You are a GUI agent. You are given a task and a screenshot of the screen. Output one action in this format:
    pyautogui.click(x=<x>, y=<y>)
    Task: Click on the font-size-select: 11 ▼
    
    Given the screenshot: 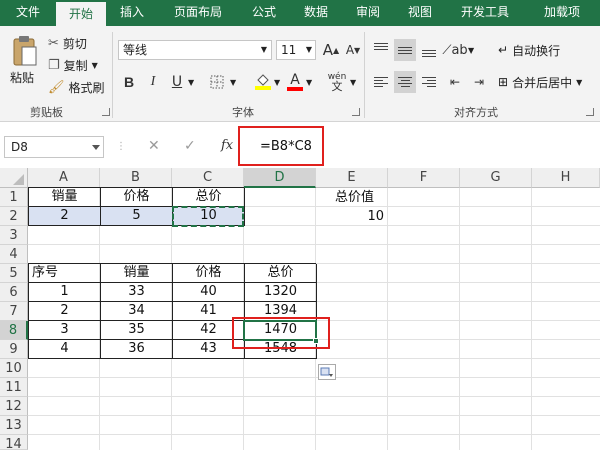 What is the action you would take?
    pyautogui.click(x=296, y=50)
    